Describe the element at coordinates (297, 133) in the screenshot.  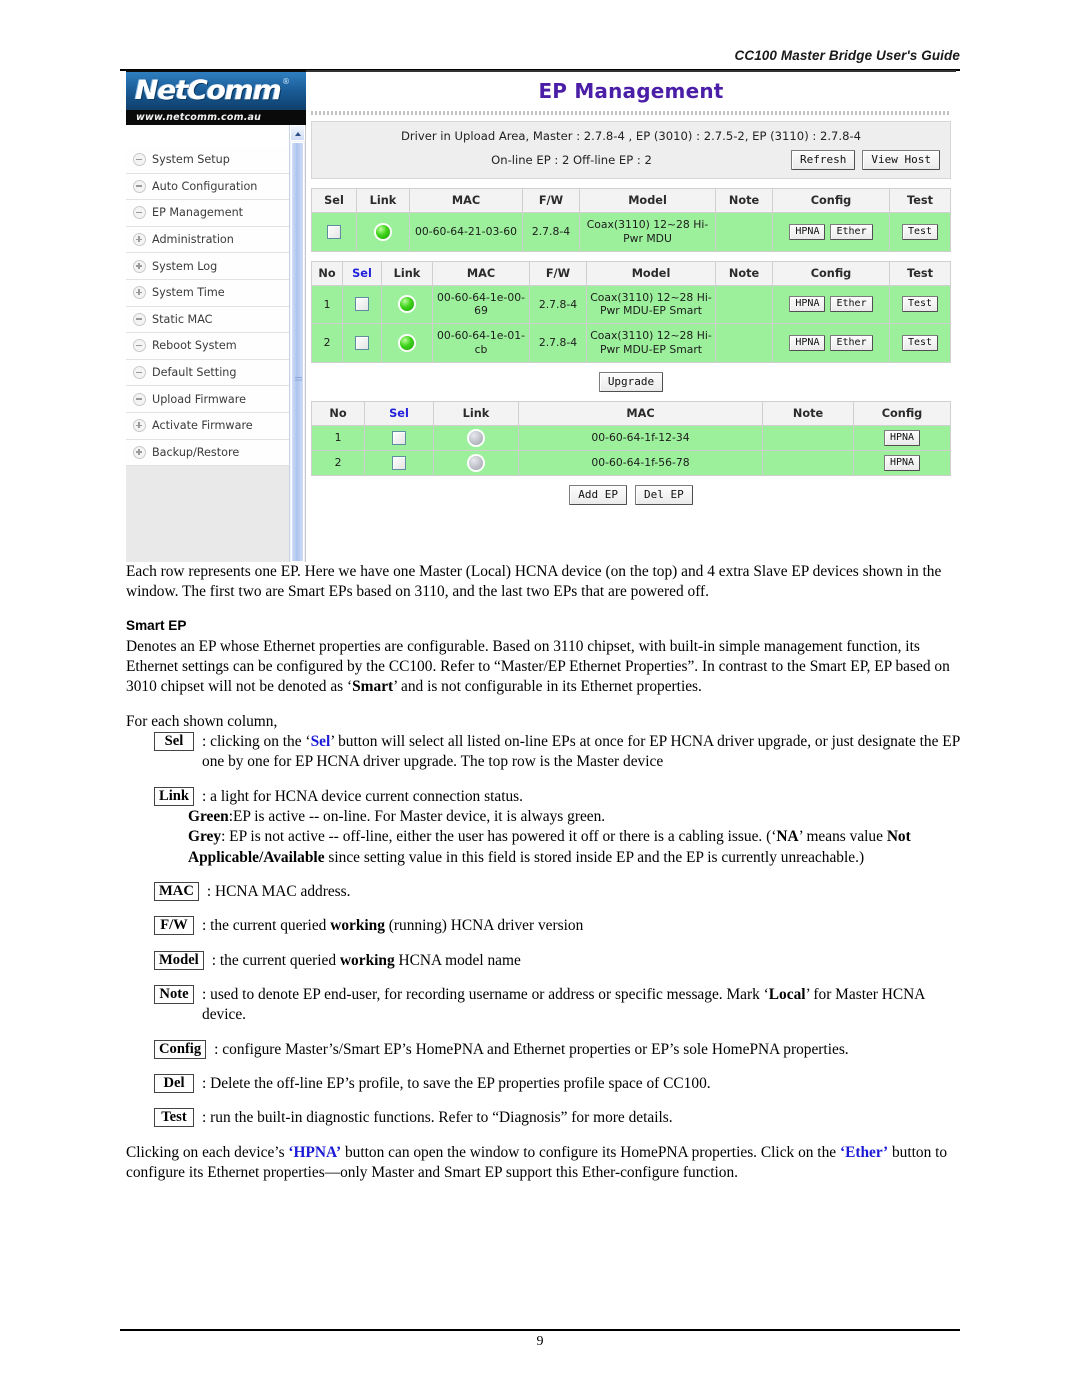
I see `scroll-up-arrow-icon` at that location.